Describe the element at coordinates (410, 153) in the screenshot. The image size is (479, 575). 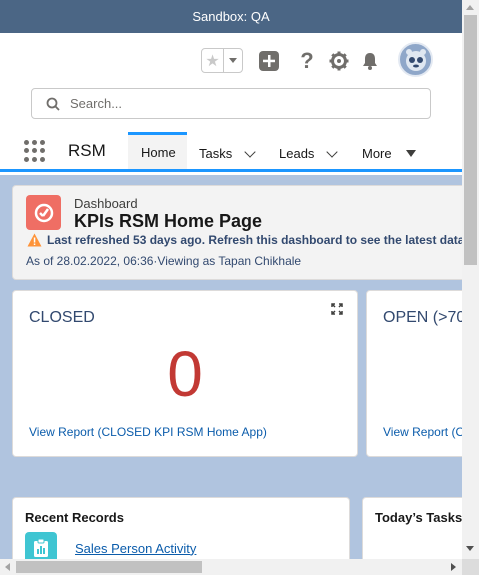
I see `caret-down-icon` at that location.